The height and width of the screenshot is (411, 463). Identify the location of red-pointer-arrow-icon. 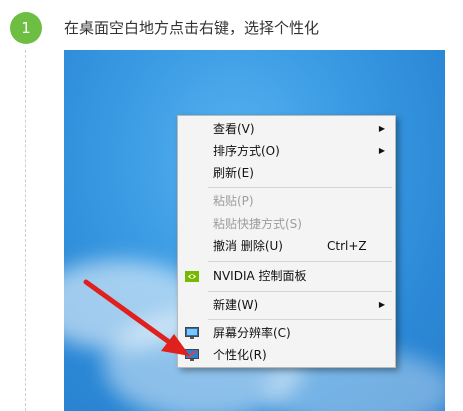
(136, 317).